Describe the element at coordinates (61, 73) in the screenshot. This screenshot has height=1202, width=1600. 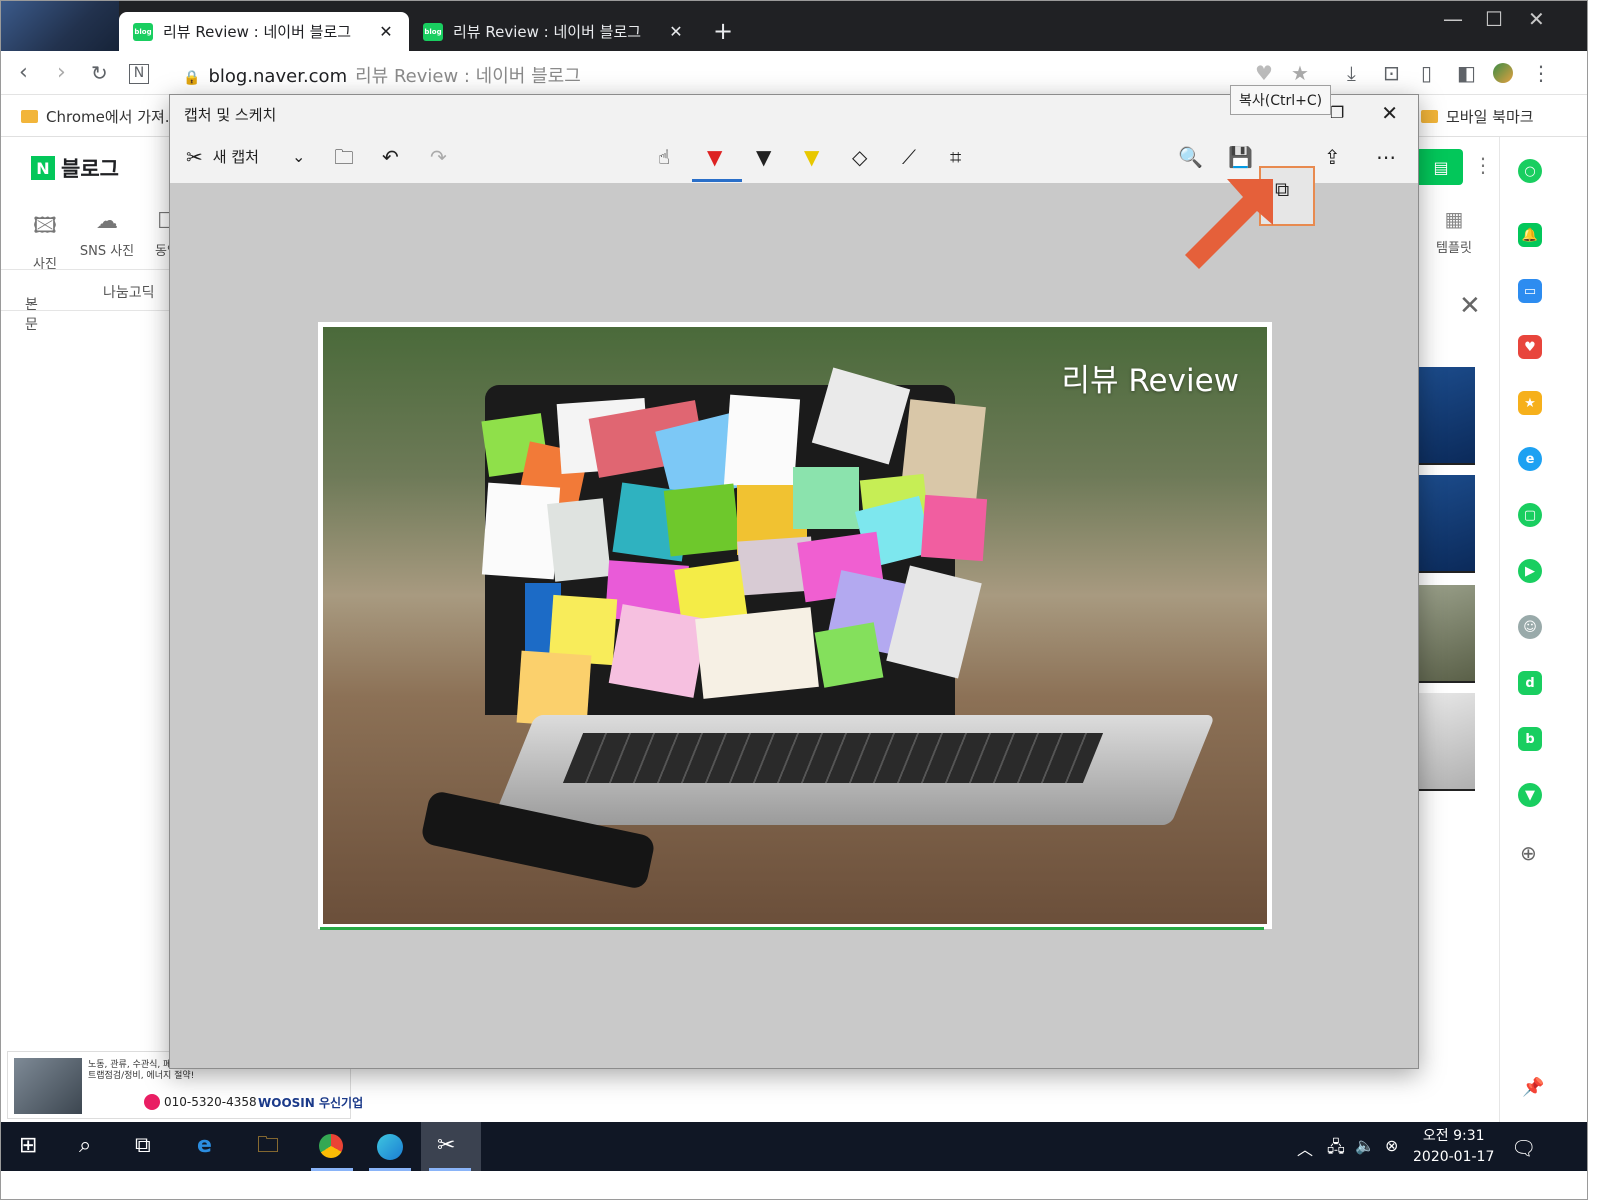
I see `forward-icon: ›` at that location.